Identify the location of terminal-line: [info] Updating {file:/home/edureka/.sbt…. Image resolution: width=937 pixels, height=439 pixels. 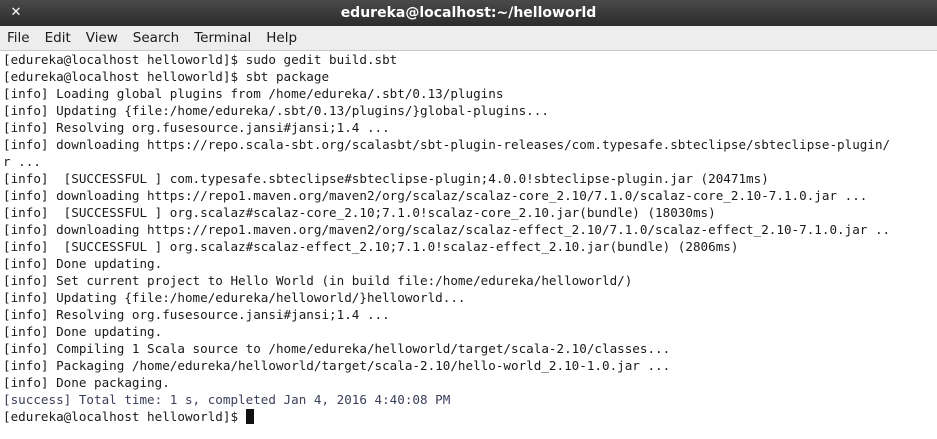
(276, 110).